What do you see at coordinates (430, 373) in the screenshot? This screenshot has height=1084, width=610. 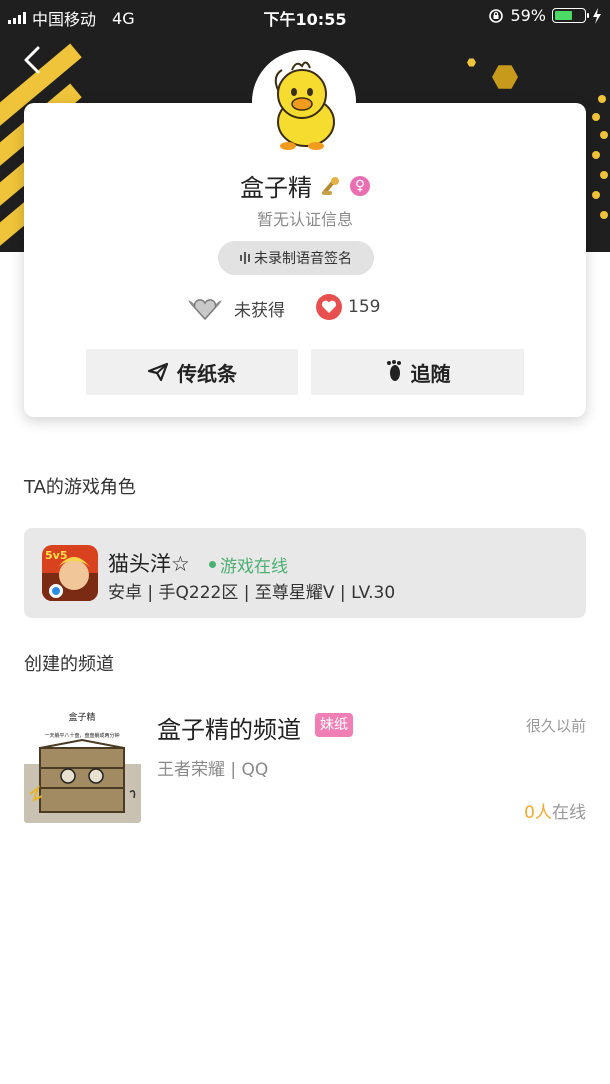 I see `follow-label: 追随` at bounding box center [430, 373].